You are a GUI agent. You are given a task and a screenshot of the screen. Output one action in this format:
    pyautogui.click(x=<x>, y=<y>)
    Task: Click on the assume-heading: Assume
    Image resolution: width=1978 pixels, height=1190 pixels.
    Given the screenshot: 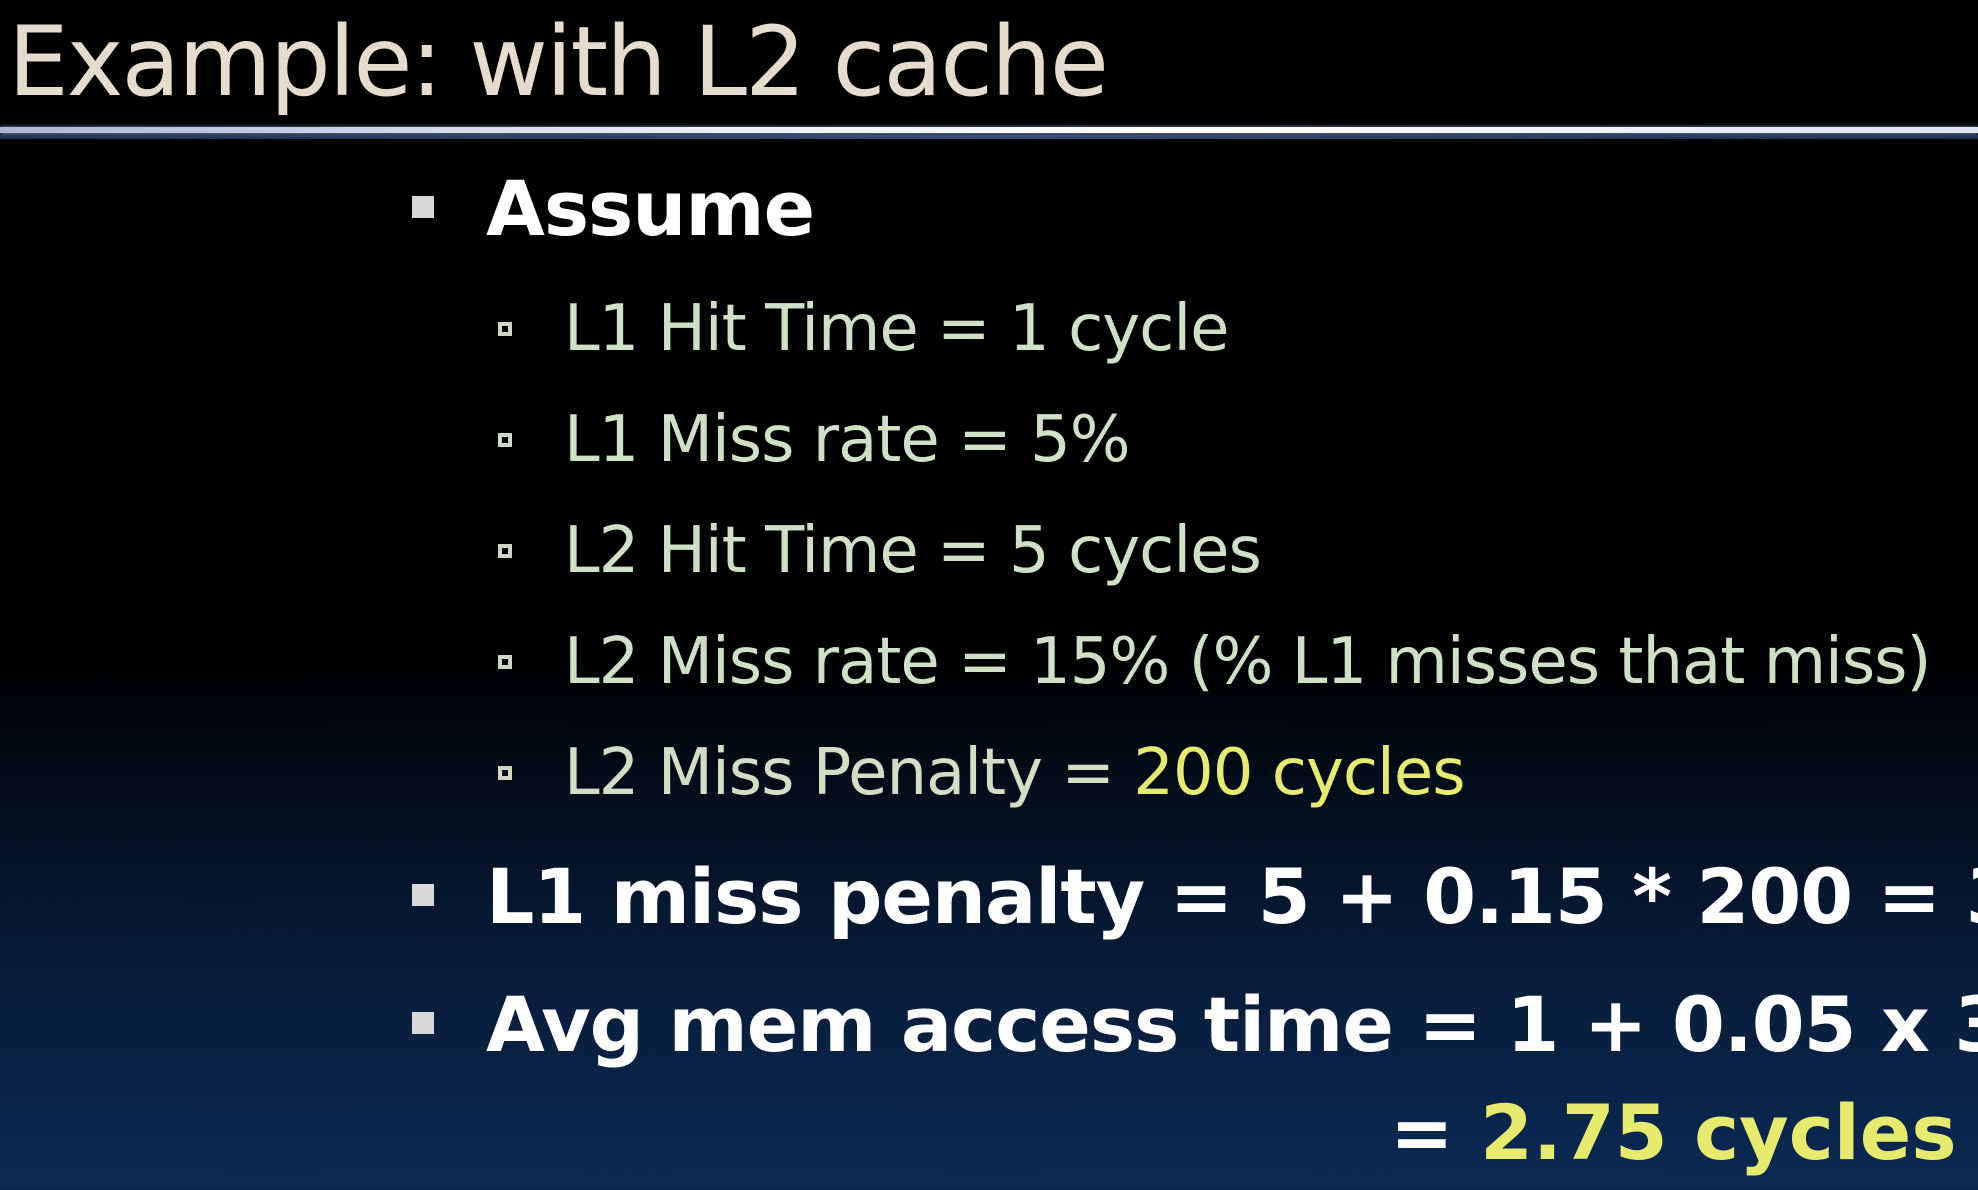 What is the action you would take?
    pyautogui.click(x=650, y=208)
    